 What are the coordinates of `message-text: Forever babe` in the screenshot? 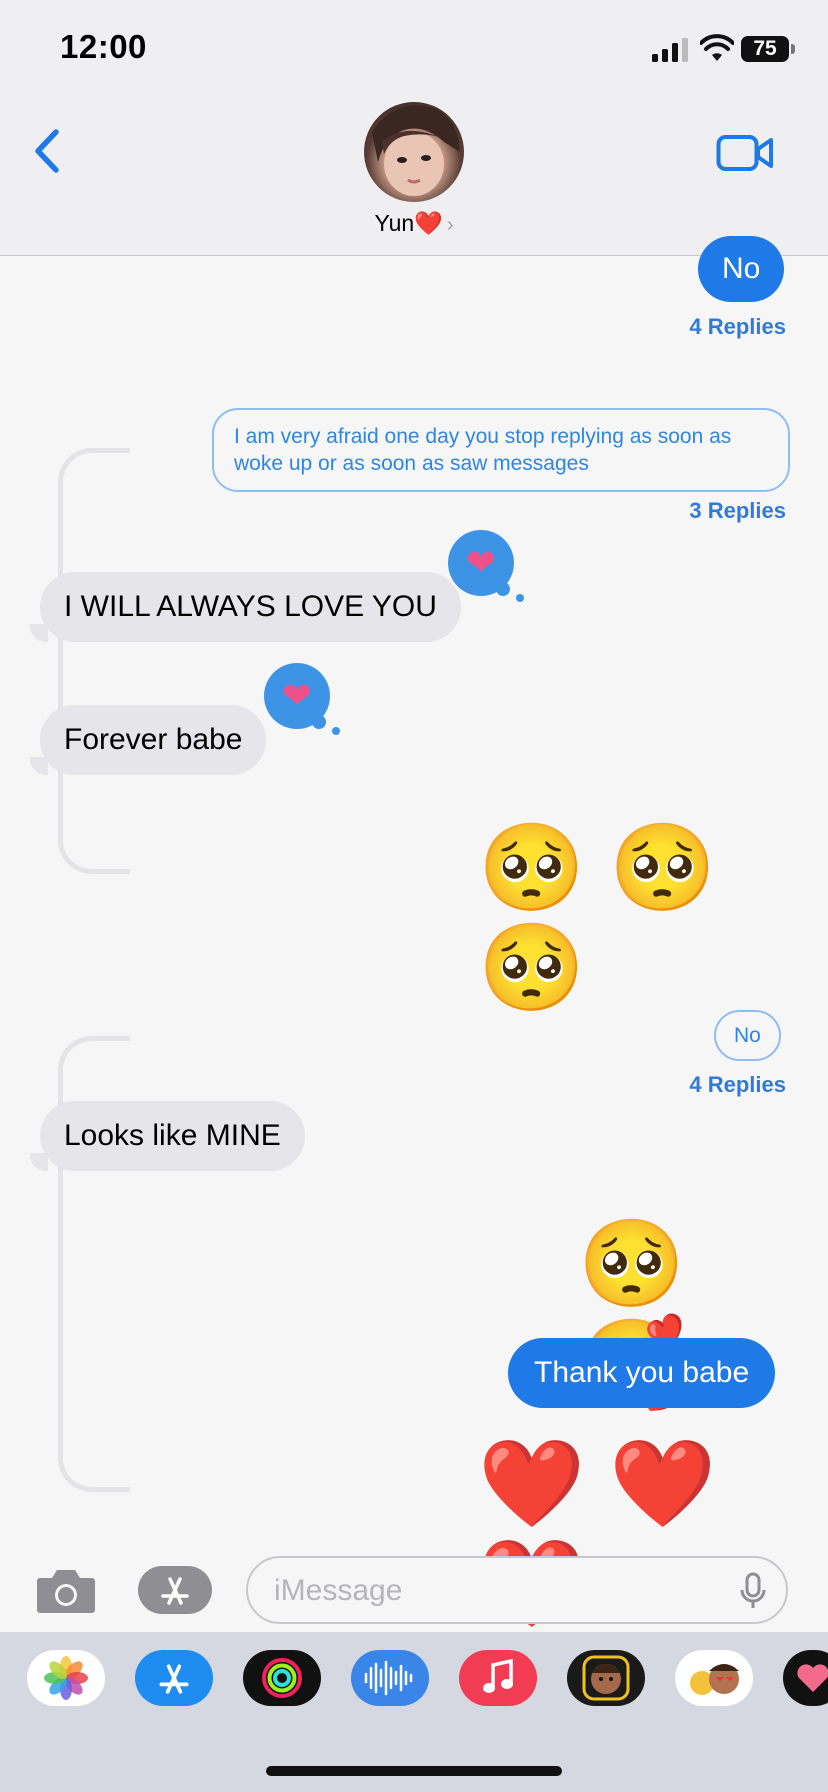 It's located at (153, 739).